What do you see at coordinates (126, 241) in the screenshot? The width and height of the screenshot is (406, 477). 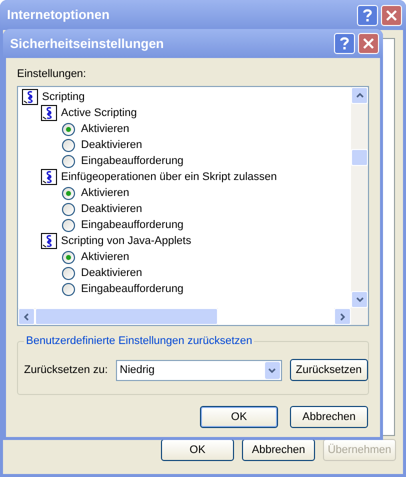 I see `setting-label: Scripting von Java-Applets` at bounding box center [126, 241].